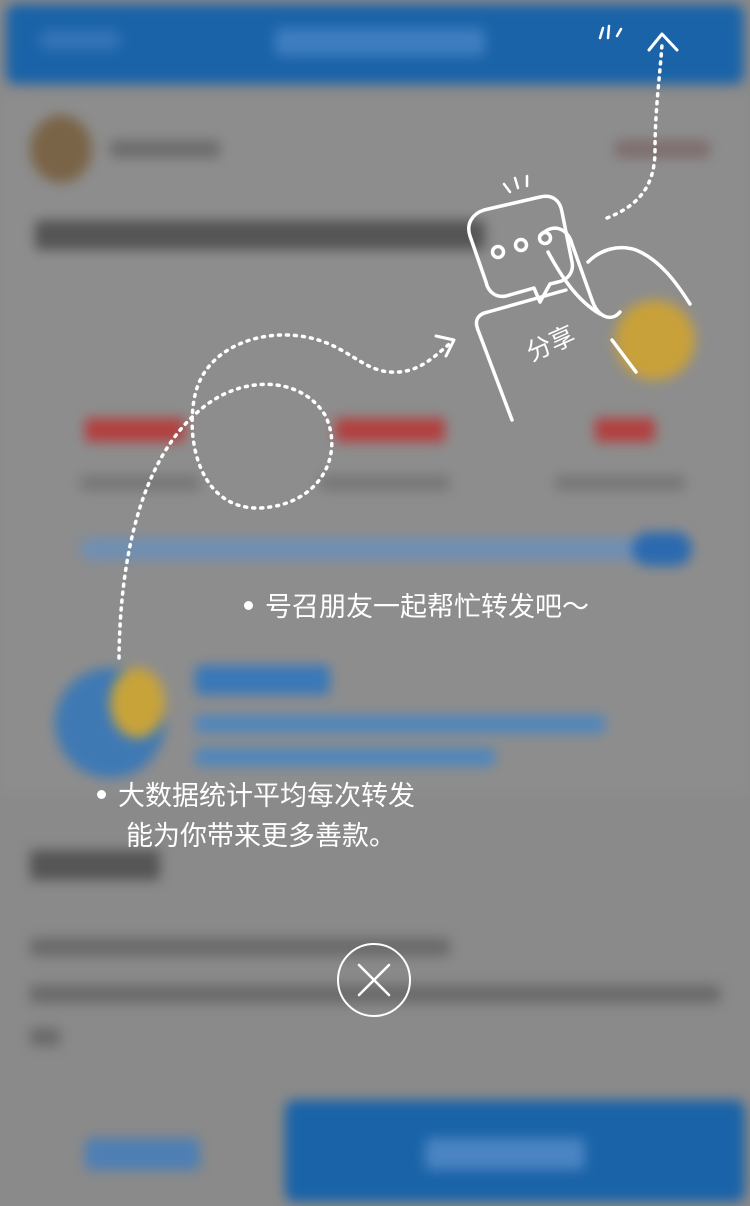  What do you see at coordinates (266, 796) in the screenshot?
I see `tip-stats-line1: 大数据统计平均每次转发` at bounding box center [266, 796].